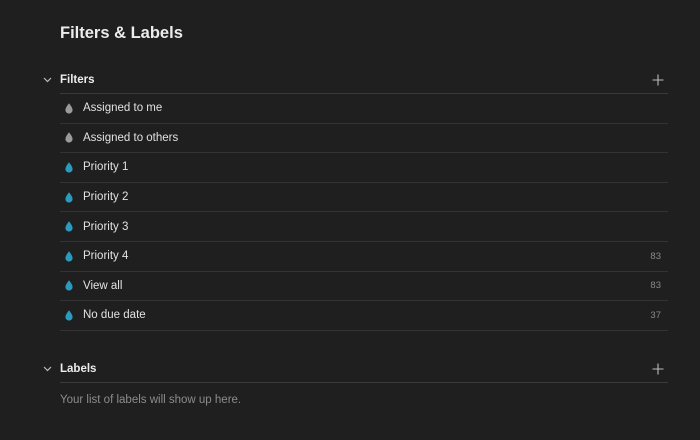 The height and width of the screenshot is (440, 700). I want to click on add-filter-button, so click(658, 80).